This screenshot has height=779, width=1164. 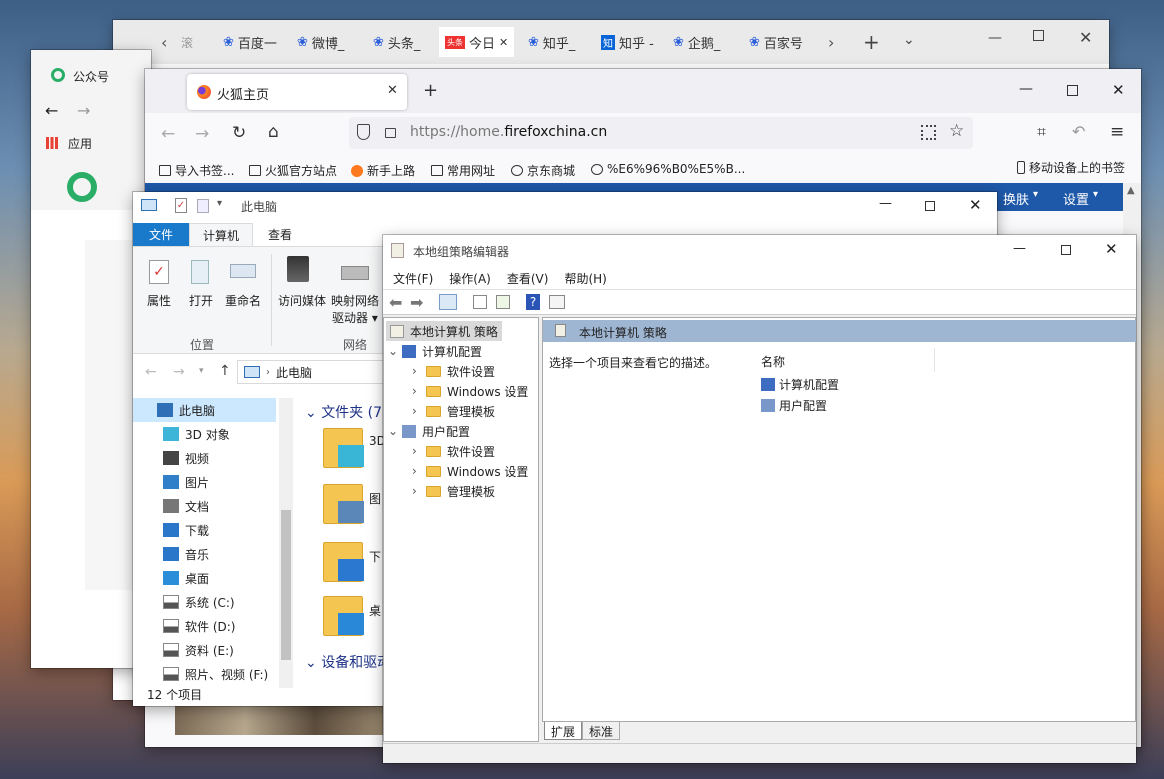 What do you see at coordinates (186, 554) in the screenshot?
I see `nav-item: 音乐` at bounding box center [186, 554].